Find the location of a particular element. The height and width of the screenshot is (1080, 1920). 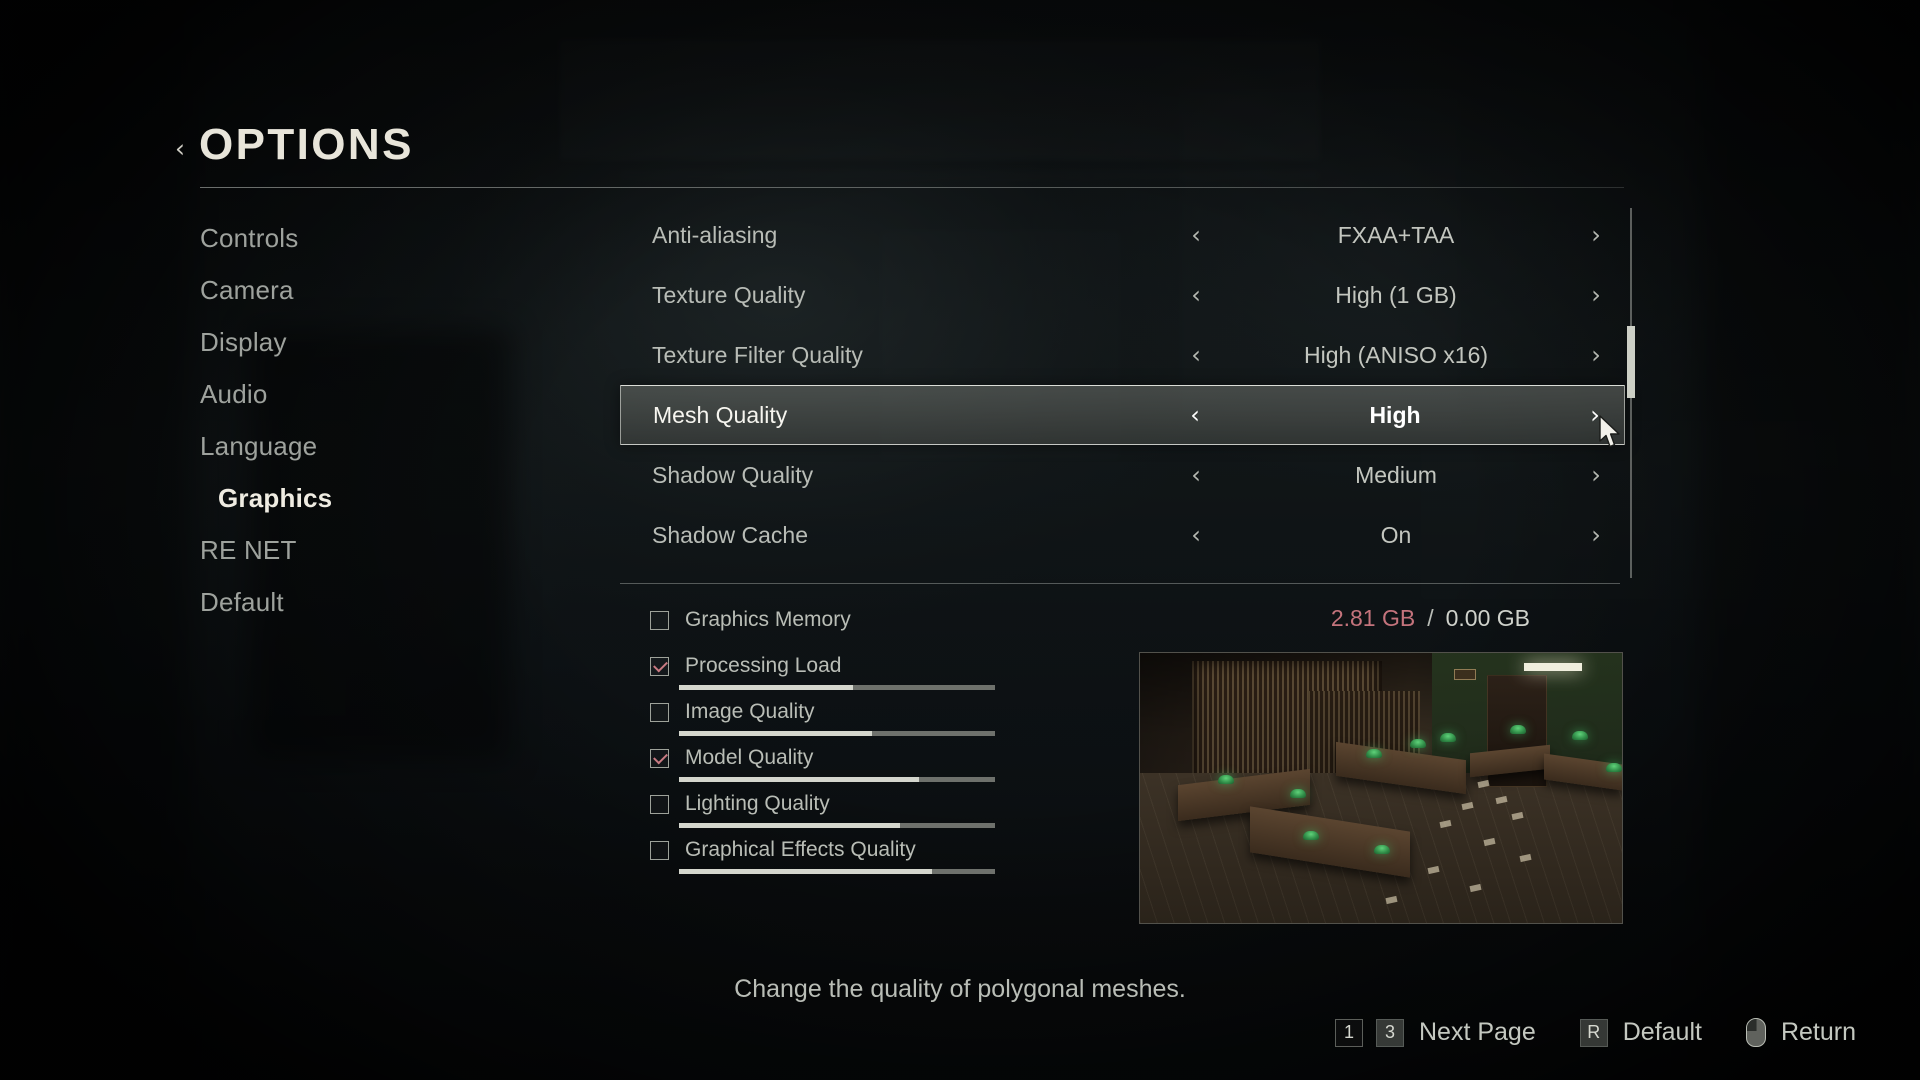

settings-scrollbar-track is located at coordinates (1631, 393).